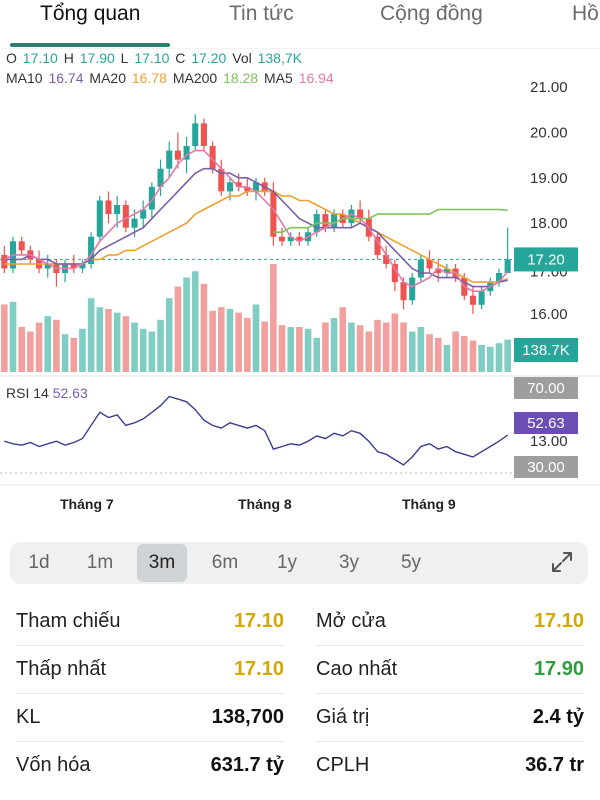 This screenshot has width=600, height=800. I want to click on ma10-value: 16.74, so click(66, 78).